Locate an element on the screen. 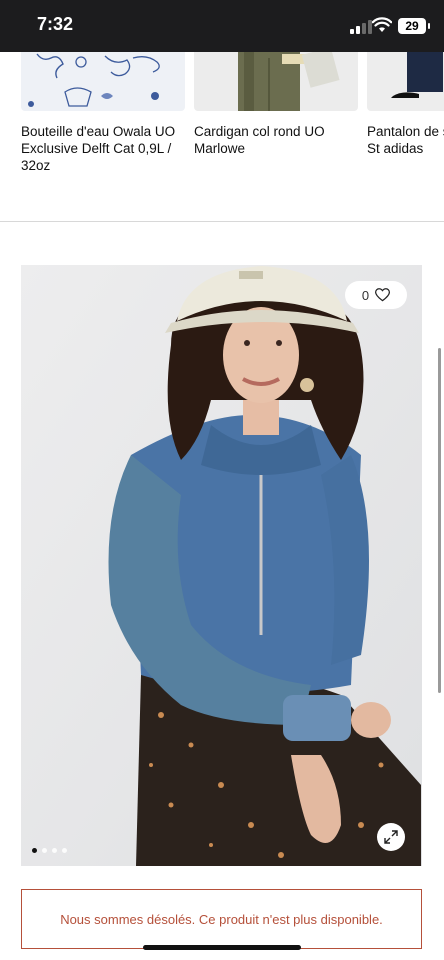 This screenshot has width=444, height=960. model-cargo-pants-icon is located at coordinates (276, 81).